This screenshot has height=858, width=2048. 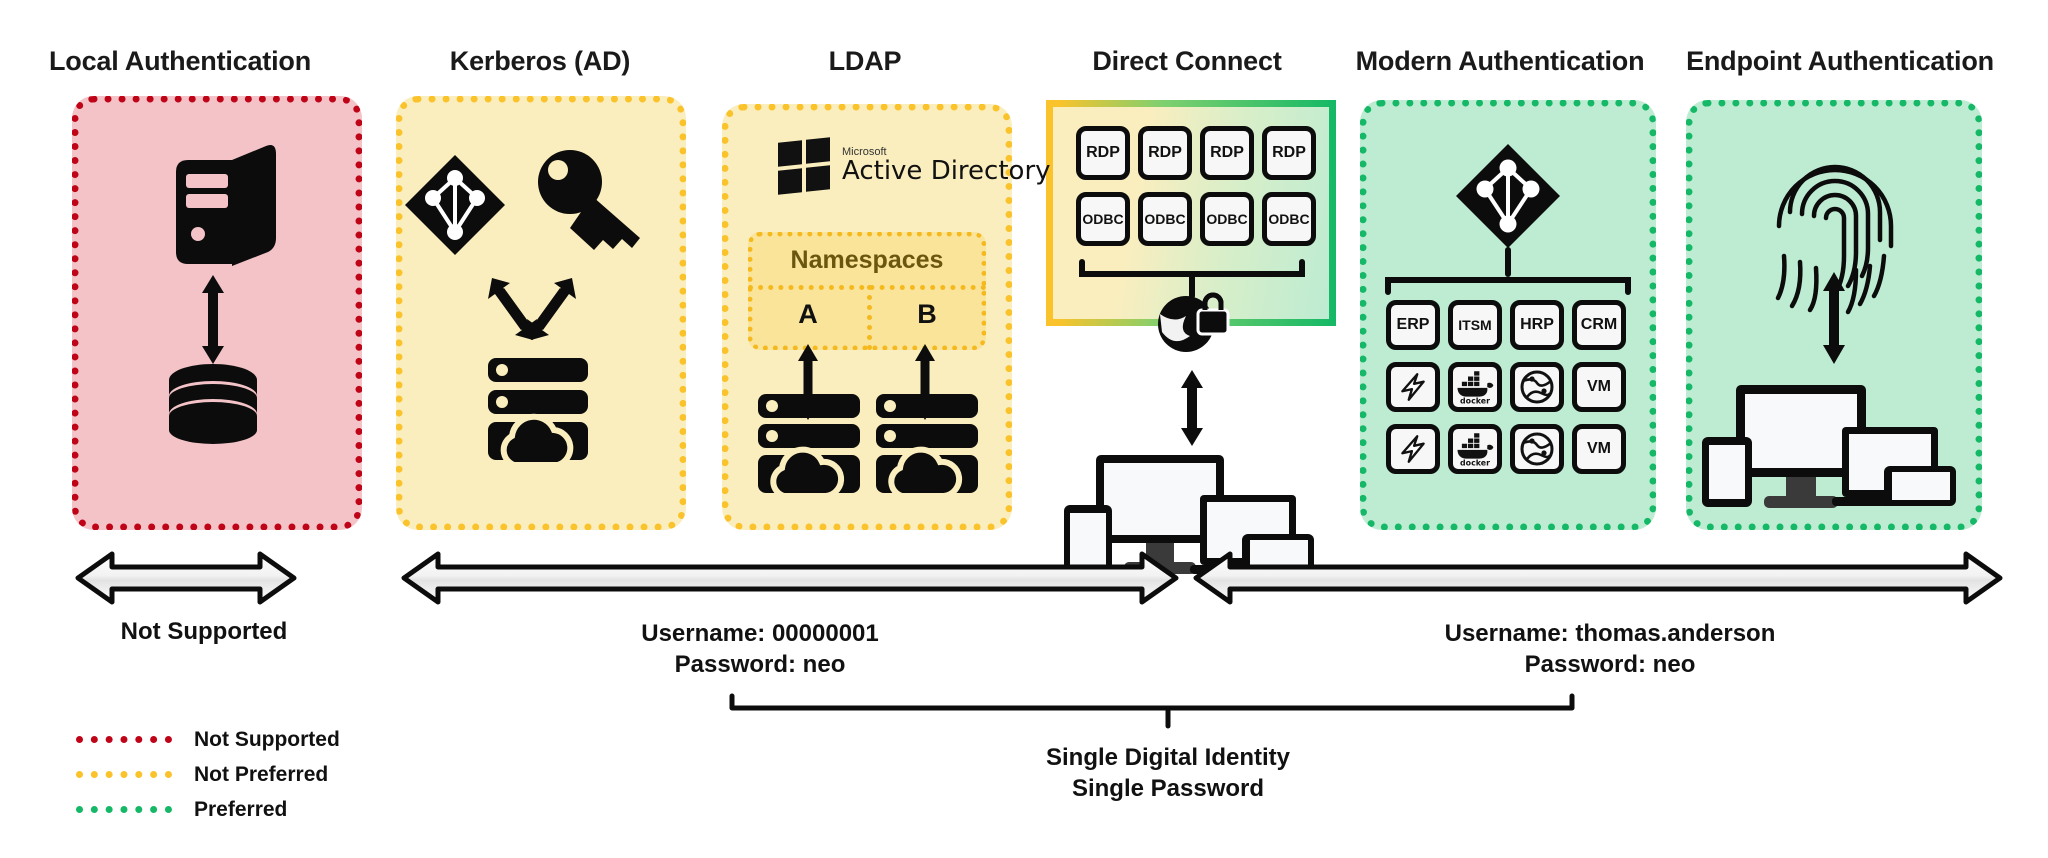 I want to click on app-tile-crm: CRM, so click(x=1599, y=325).